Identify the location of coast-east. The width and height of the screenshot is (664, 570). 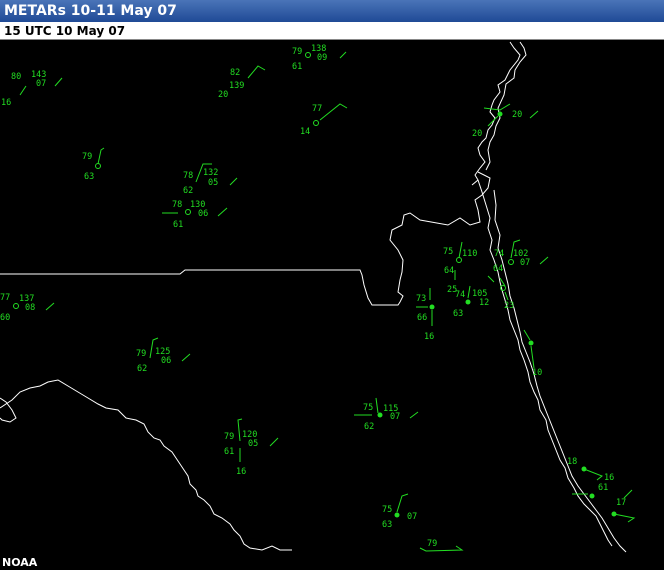
(545, 363).